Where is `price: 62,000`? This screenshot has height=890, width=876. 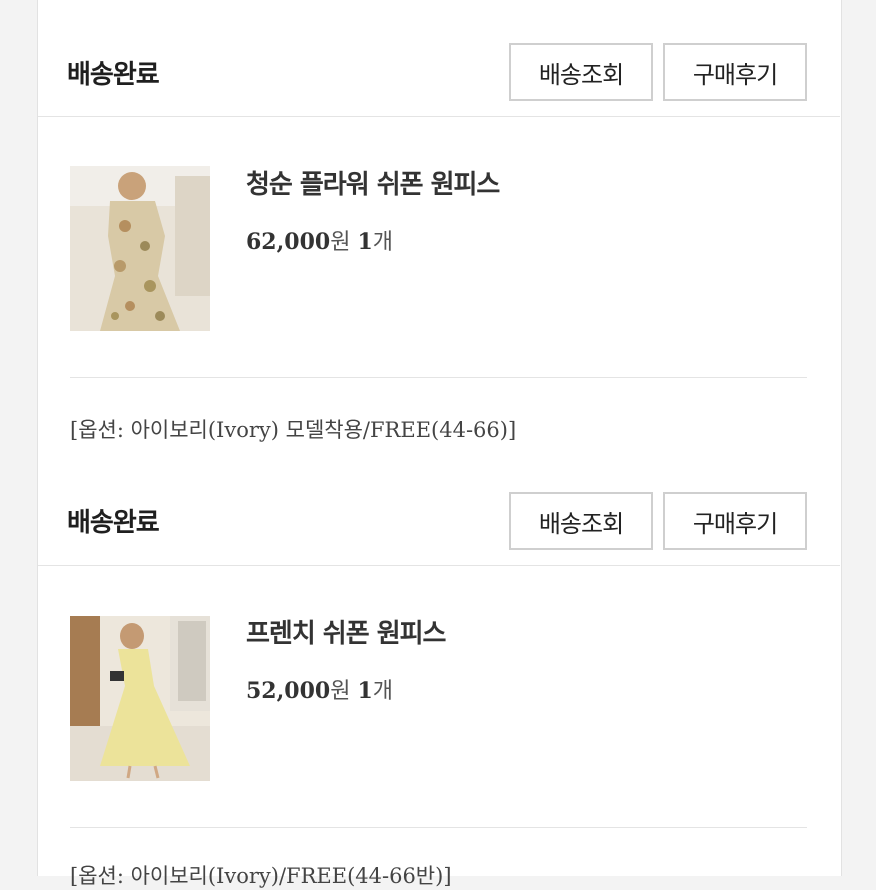 price: 62,000 is located at coordinates (288, 242).